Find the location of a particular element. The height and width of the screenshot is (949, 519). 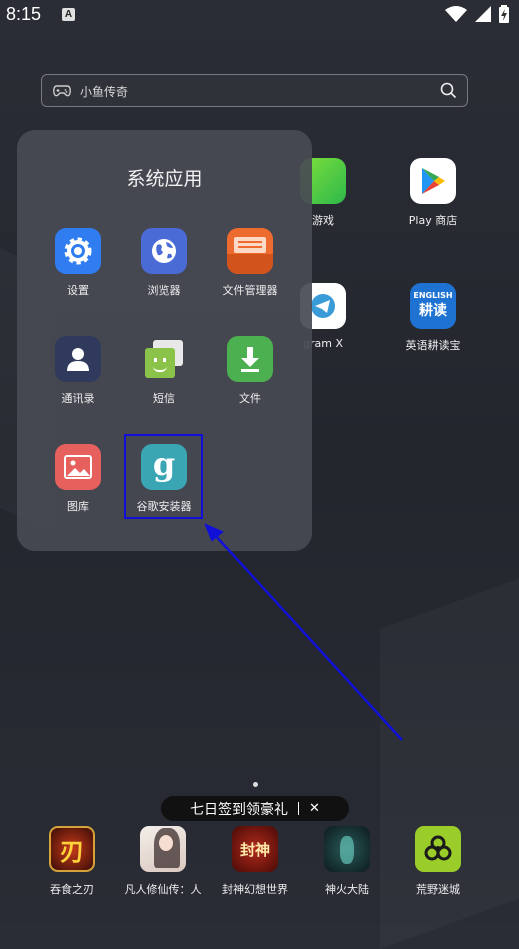

dock-app-tunshi: 刃 吞食之刃 is located at coordinates (72, 861).